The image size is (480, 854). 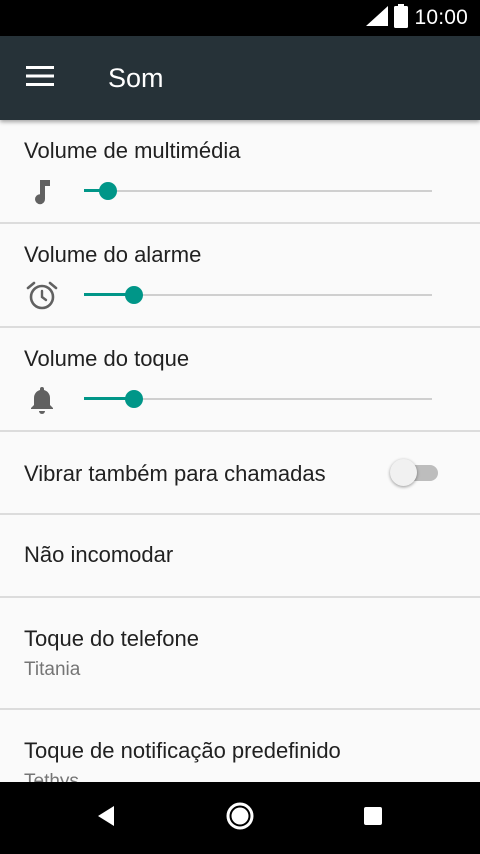 I want to click on status-time: 10:00, so click(x=441, y=17).